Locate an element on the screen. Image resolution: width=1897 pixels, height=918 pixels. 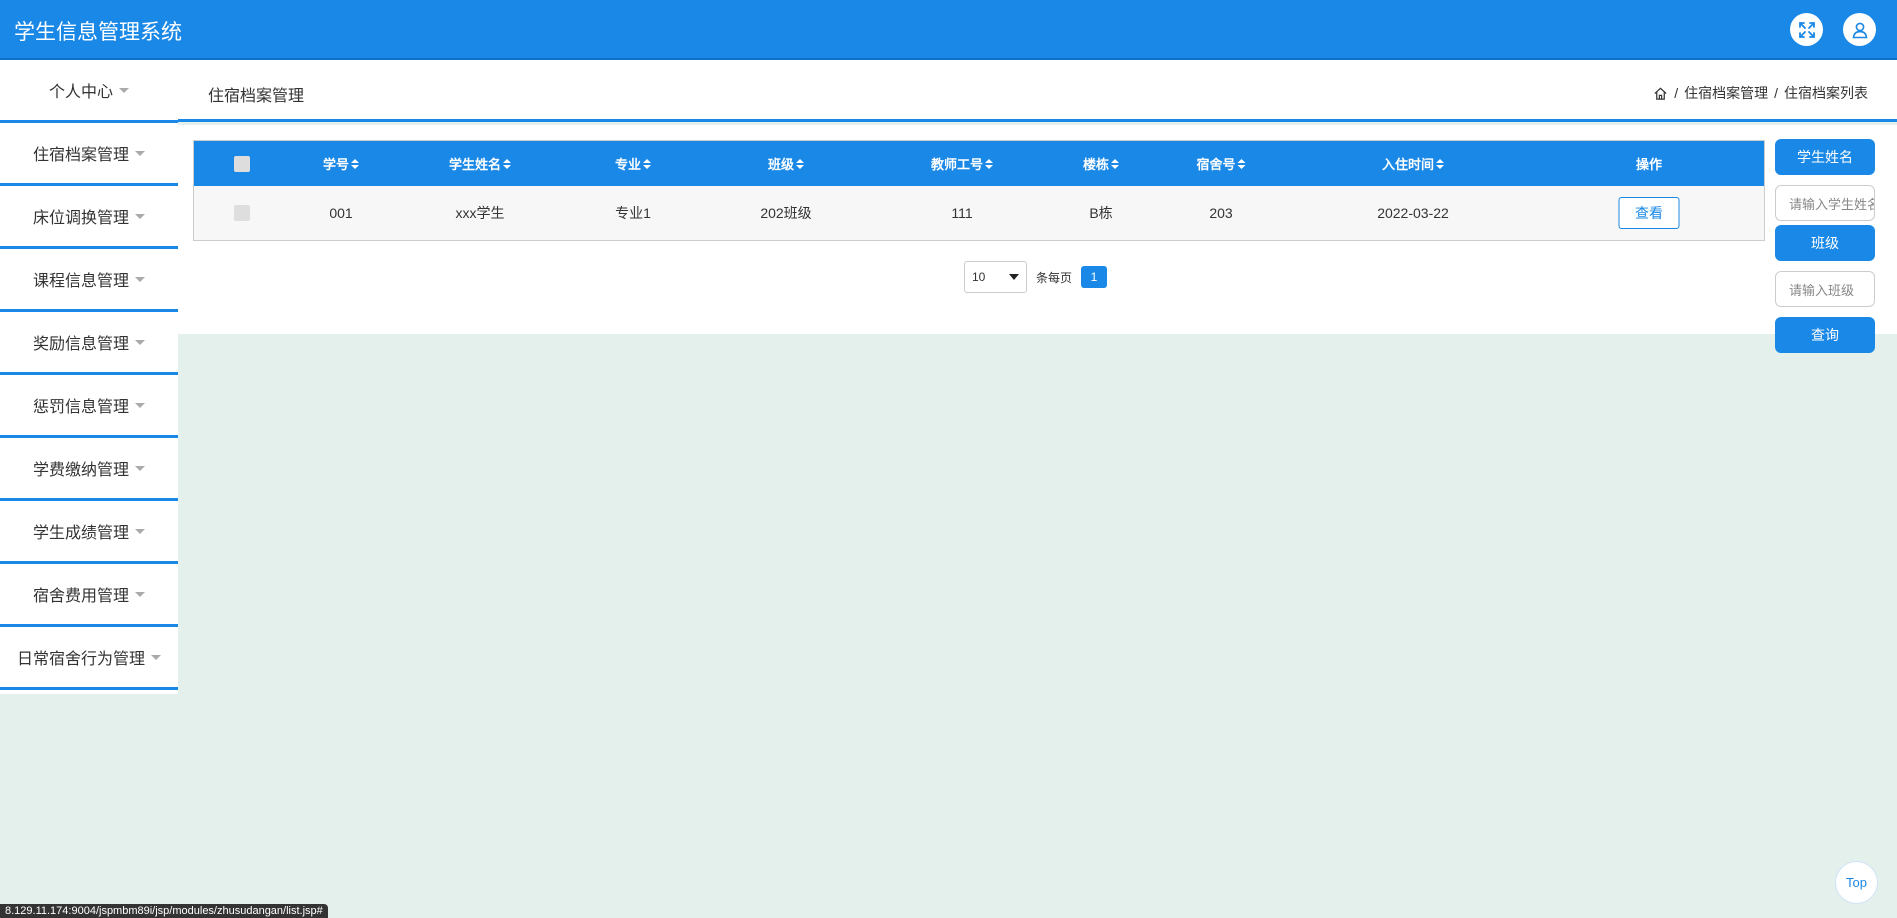
sidebar-item-label: 床位调换管理 is located at coordinates (80, 218).